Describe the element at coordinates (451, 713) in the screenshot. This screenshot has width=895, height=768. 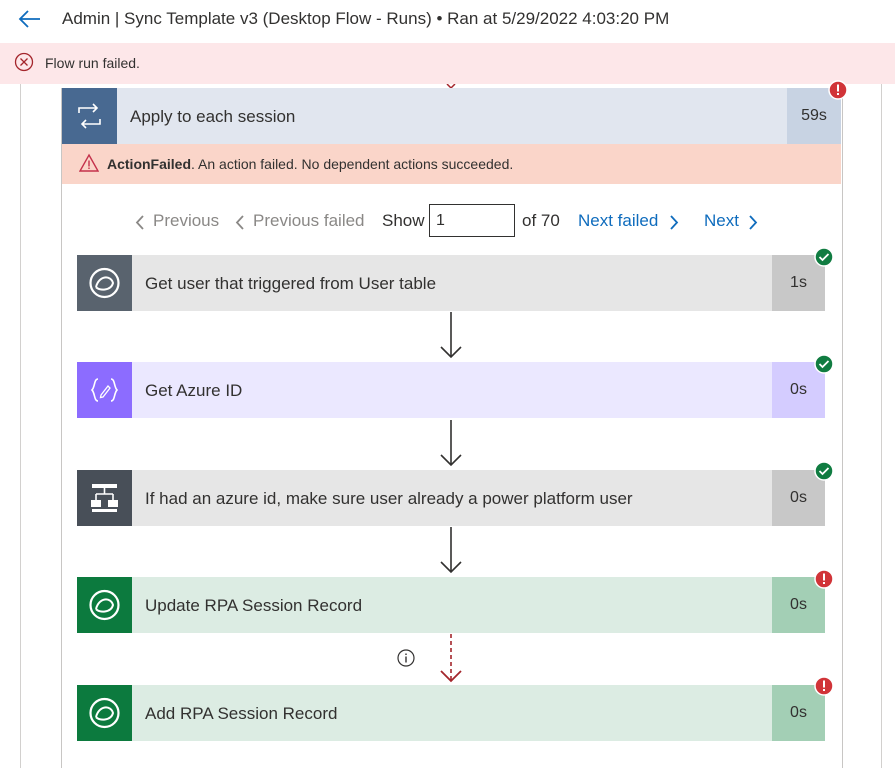
I see `action-card: Add RPA Session Record 0s` at that location.